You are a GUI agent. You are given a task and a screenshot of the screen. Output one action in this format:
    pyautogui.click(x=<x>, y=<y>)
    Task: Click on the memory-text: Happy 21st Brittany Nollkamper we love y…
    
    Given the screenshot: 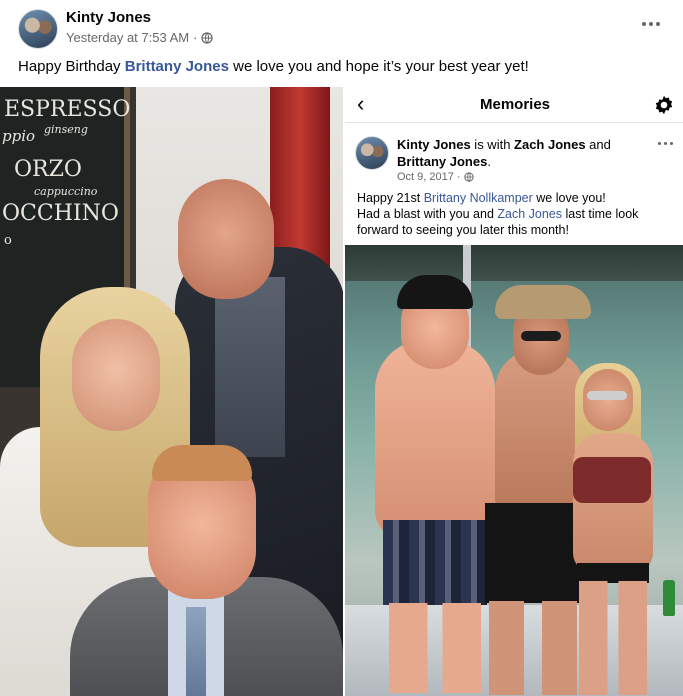 What is the action you would take?
    pyautogui.click(x=517, y=214)
    